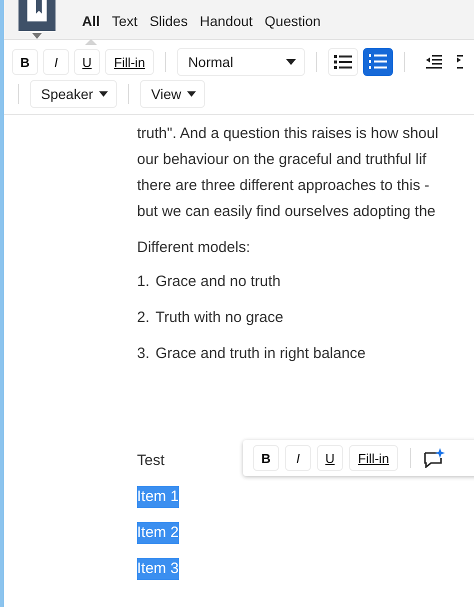  What do you see at coordinates (292, 21) in the screenshot?
I see `tab: Question` at bounding box center [292, 21].